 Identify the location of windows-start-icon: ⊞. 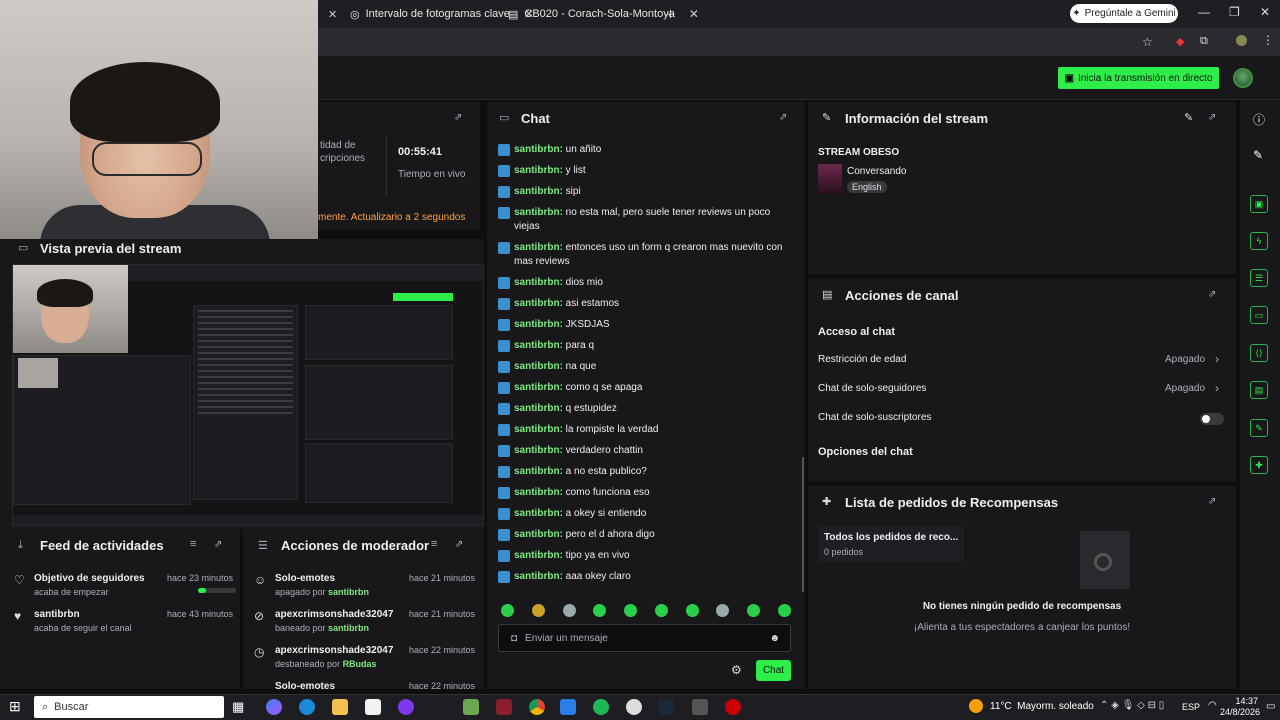
(15, 706).